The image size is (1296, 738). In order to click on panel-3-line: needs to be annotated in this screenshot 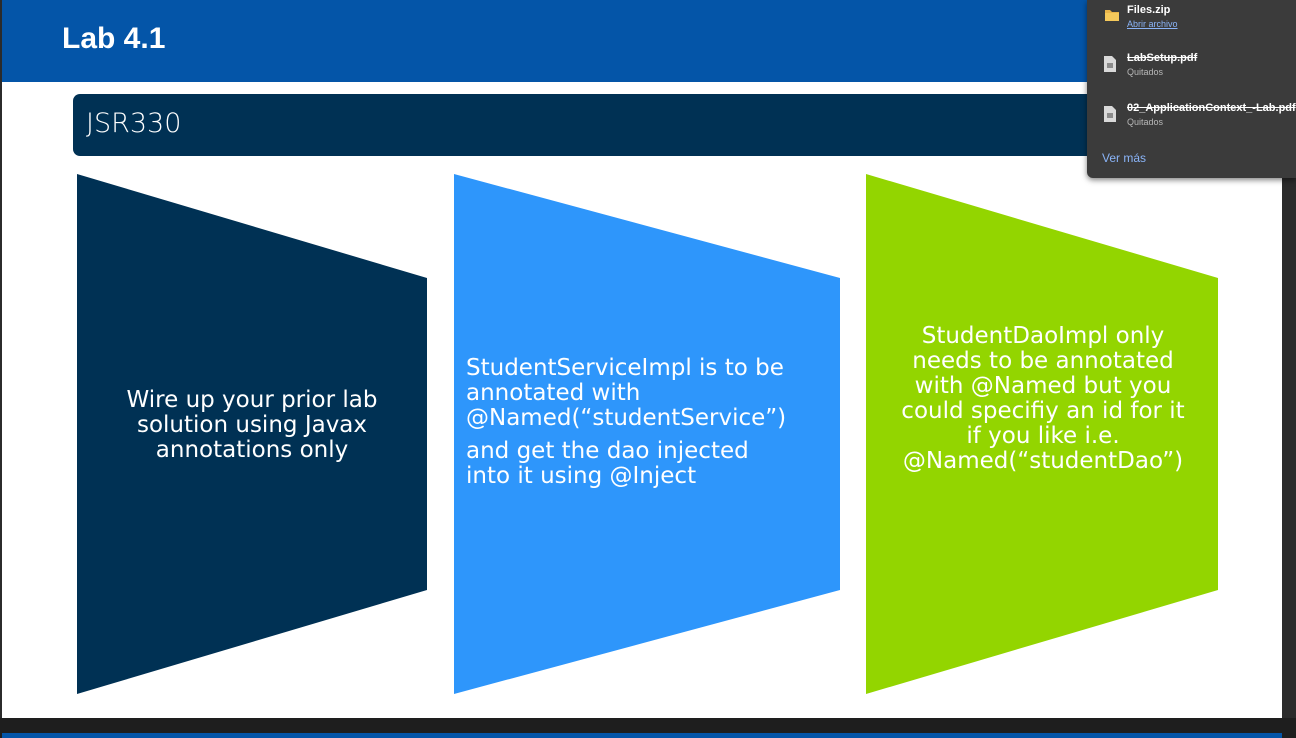, I will do `click(1043, 361)`.